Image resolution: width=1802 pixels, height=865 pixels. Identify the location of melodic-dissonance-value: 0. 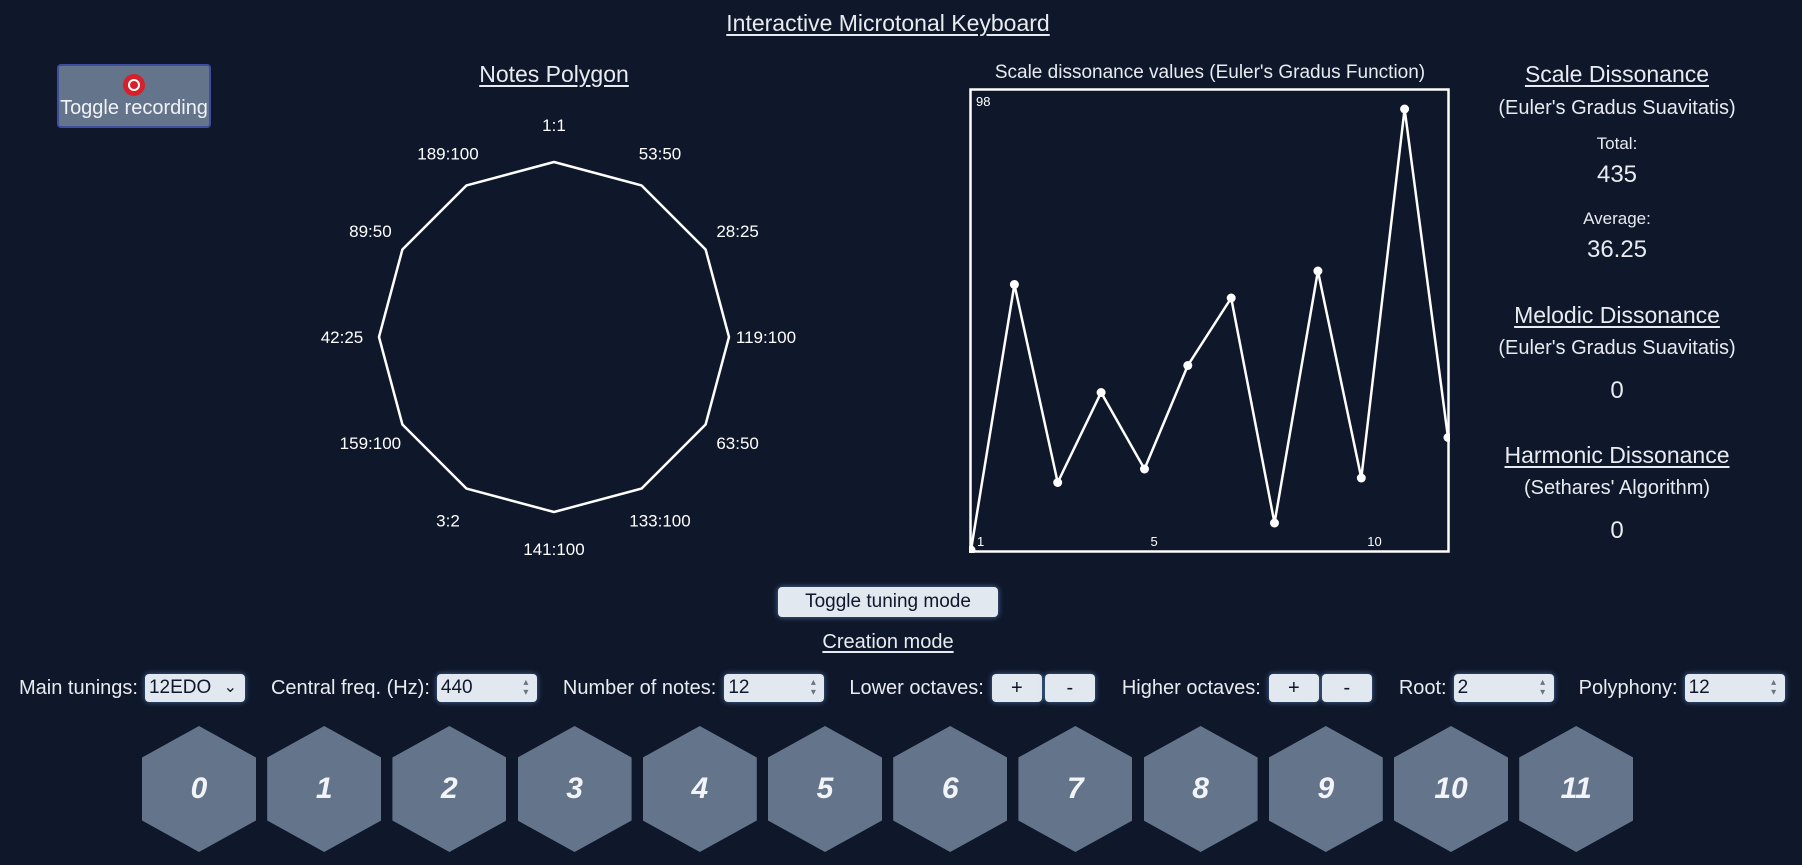
(1617, 390).